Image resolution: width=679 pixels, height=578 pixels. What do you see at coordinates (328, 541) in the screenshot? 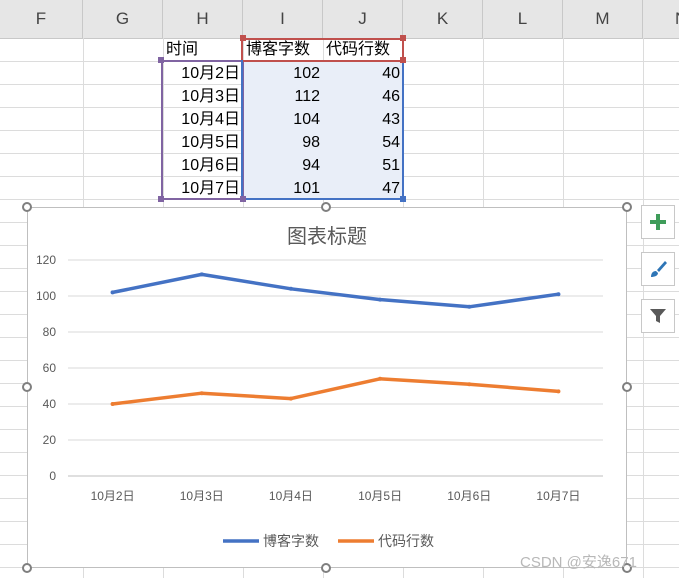
I see `legend: 博客字数 代码行数` at bounding box center [328, 541].